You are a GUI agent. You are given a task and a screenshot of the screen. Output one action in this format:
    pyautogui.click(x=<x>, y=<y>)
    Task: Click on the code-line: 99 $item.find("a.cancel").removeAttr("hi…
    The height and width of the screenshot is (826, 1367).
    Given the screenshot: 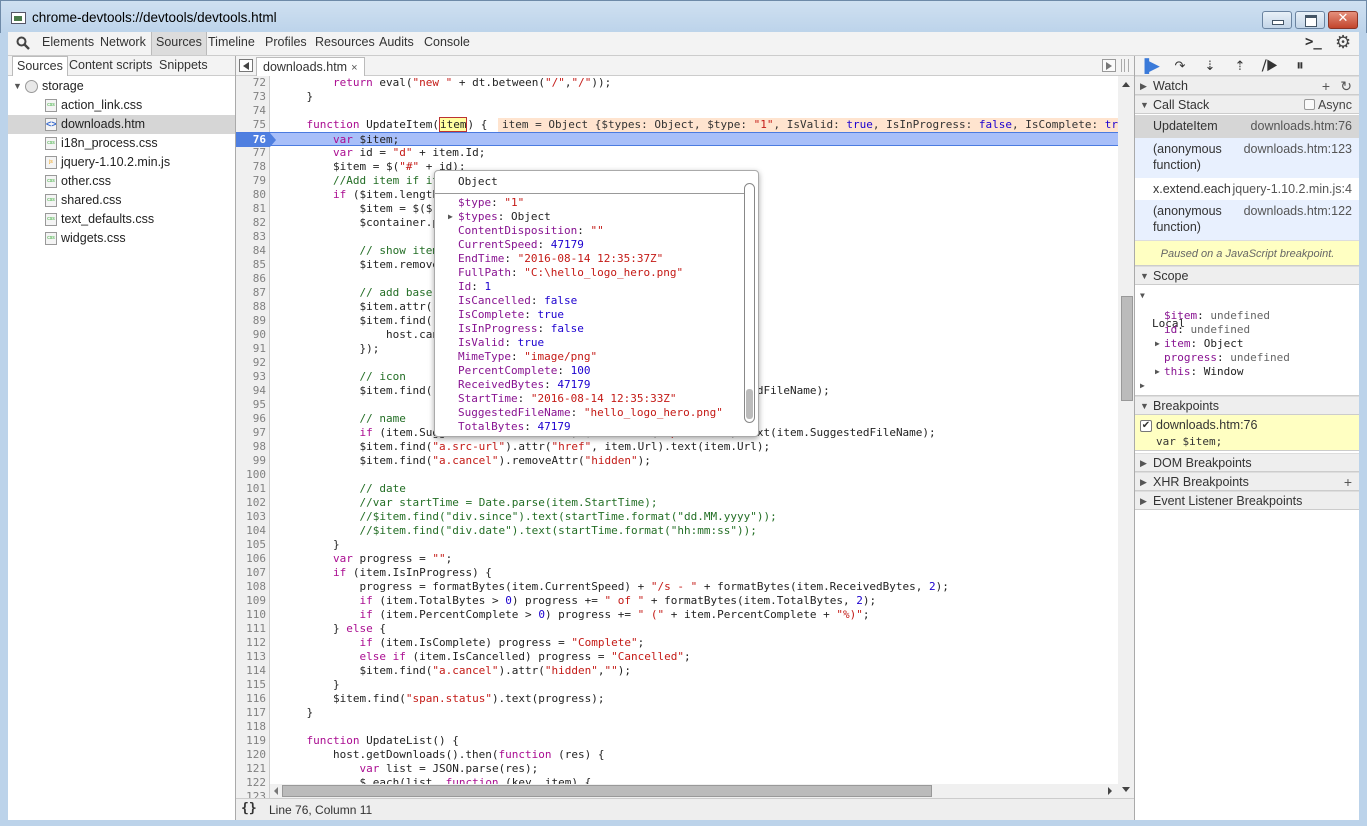 What is the action you would take?
    pyautogui.click(x=677, y=461)
    